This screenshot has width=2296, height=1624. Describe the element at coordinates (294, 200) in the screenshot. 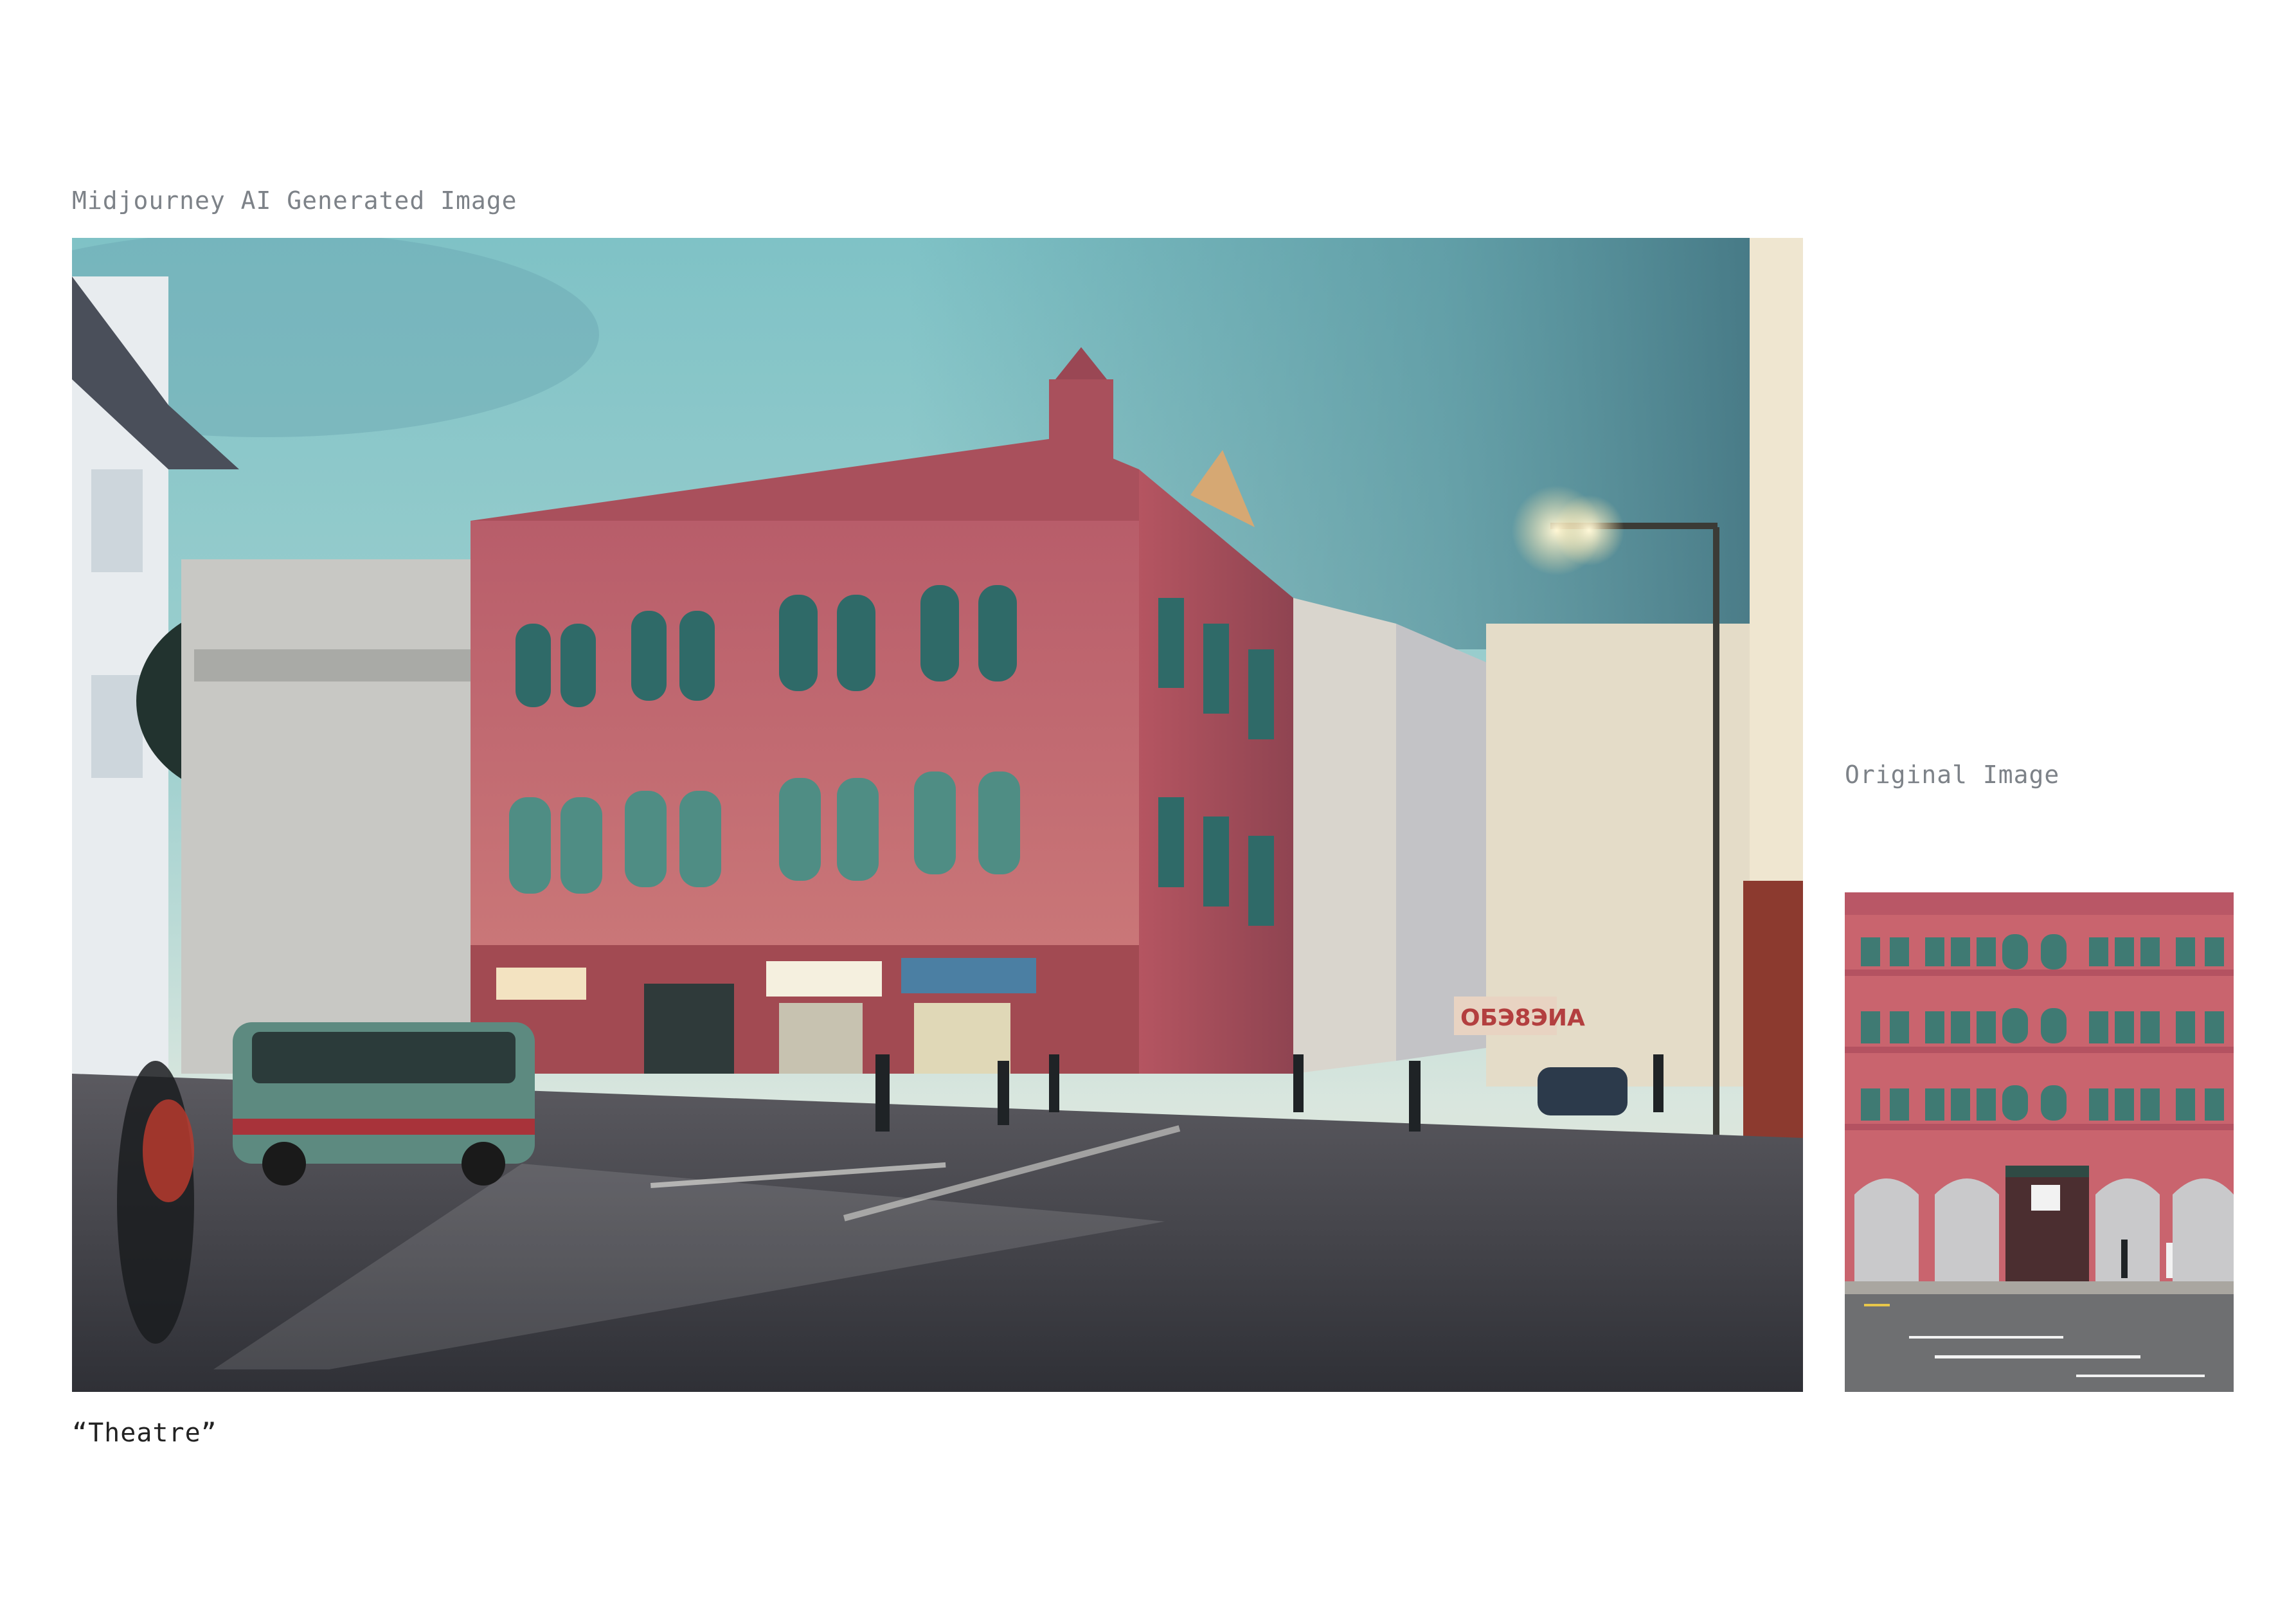

I see `ai-image-caption: Midjourney AI Generated Image` at that location.